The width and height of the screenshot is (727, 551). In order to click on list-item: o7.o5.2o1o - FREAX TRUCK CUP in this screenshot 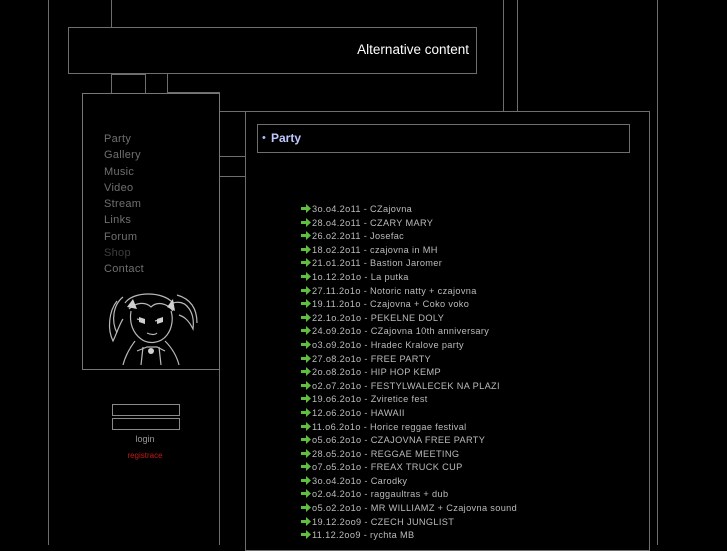, I will do `click(409, 468)`.